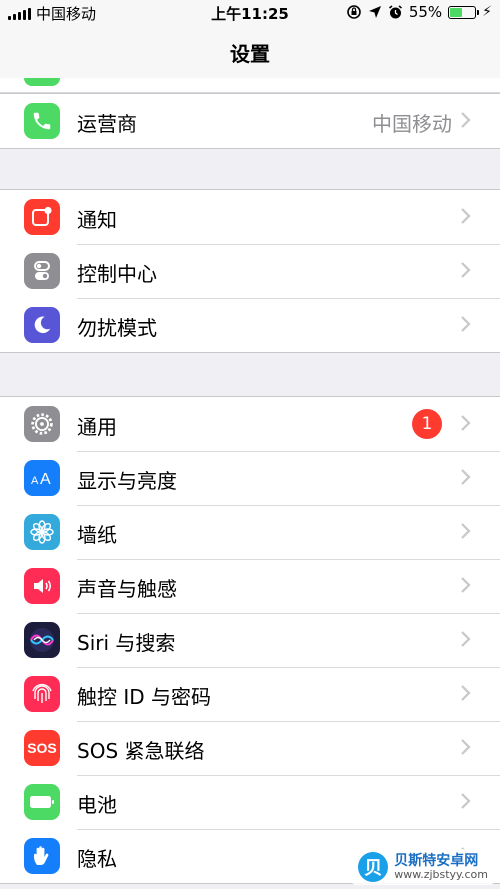 The height and width of the screenshot is (889, 500). What do you see at coordinates (42, 586) in the screenshot?
I see `speaker-icon` at bounding box center [42, 586].